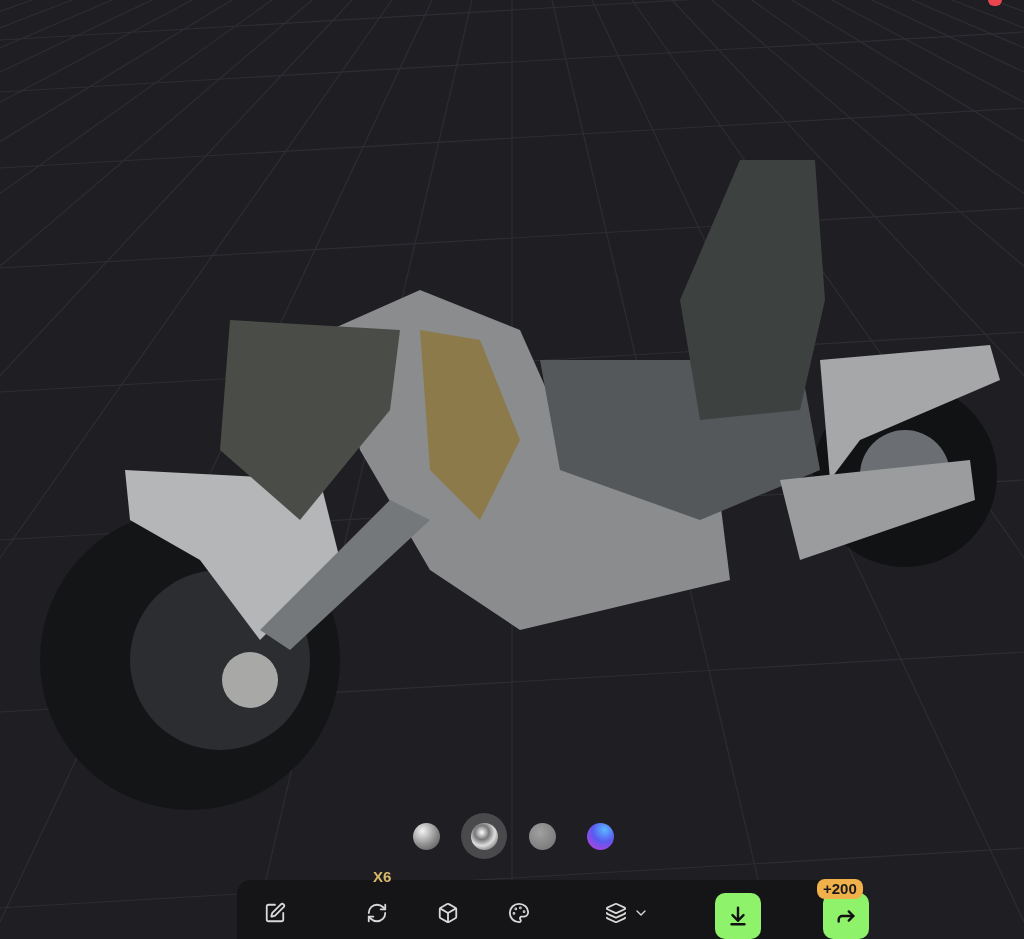 The width and height of the screenshot is (1024, 939). Describe the element at coordinates (846, 916) in the screenshot. I see `share-button` at that location.